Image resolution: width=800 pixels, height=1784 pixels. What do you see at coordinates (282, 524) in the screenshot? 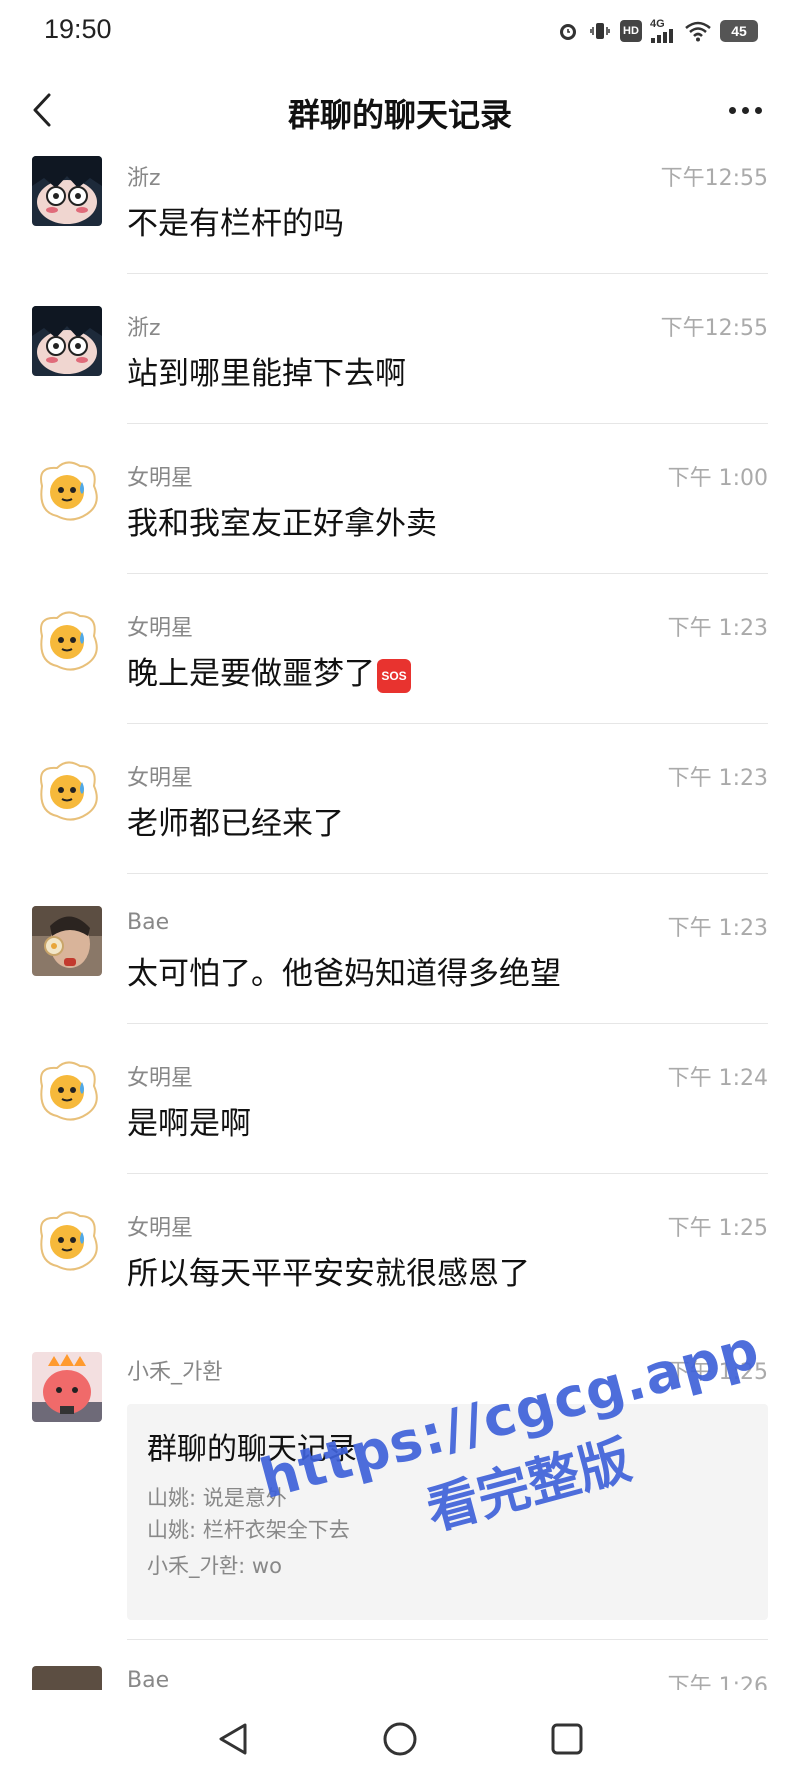
I see `message-text: 我和我室友正好拿外卖` at bounding box center [282, 524].